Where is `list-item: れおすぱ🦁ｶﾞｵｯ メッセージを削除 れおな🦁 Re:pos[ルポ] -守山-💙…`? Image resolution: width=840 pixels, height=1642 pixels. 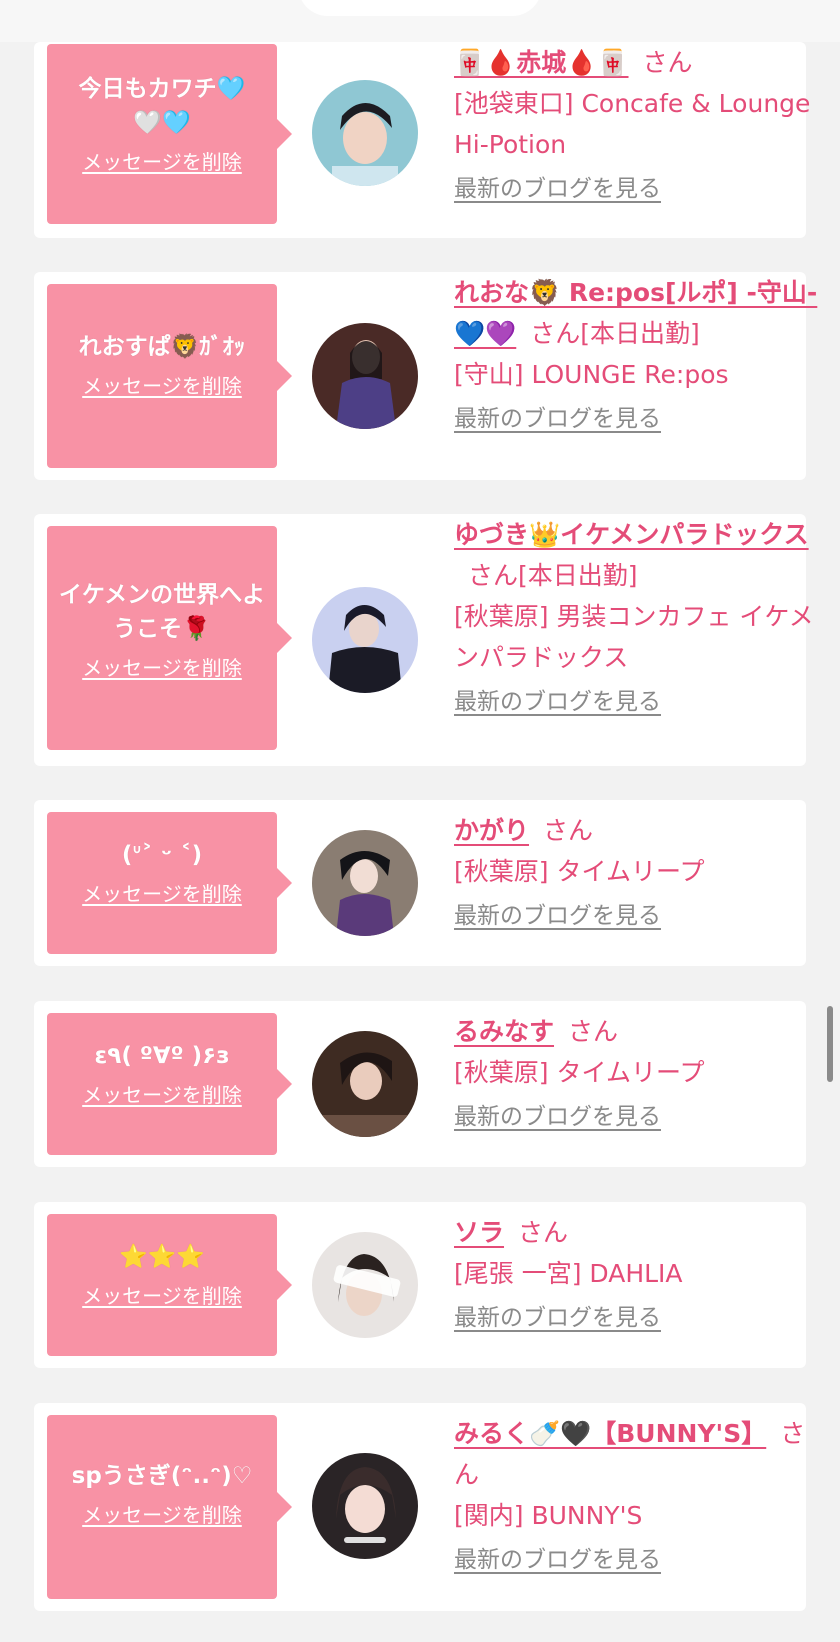 list-item: れおすぱ🦁ｶﾞｵｯ メッセージを削除 れおな🦁 Re:pos[ルポ] -守山-💙… is located at coordinates (425, 376).